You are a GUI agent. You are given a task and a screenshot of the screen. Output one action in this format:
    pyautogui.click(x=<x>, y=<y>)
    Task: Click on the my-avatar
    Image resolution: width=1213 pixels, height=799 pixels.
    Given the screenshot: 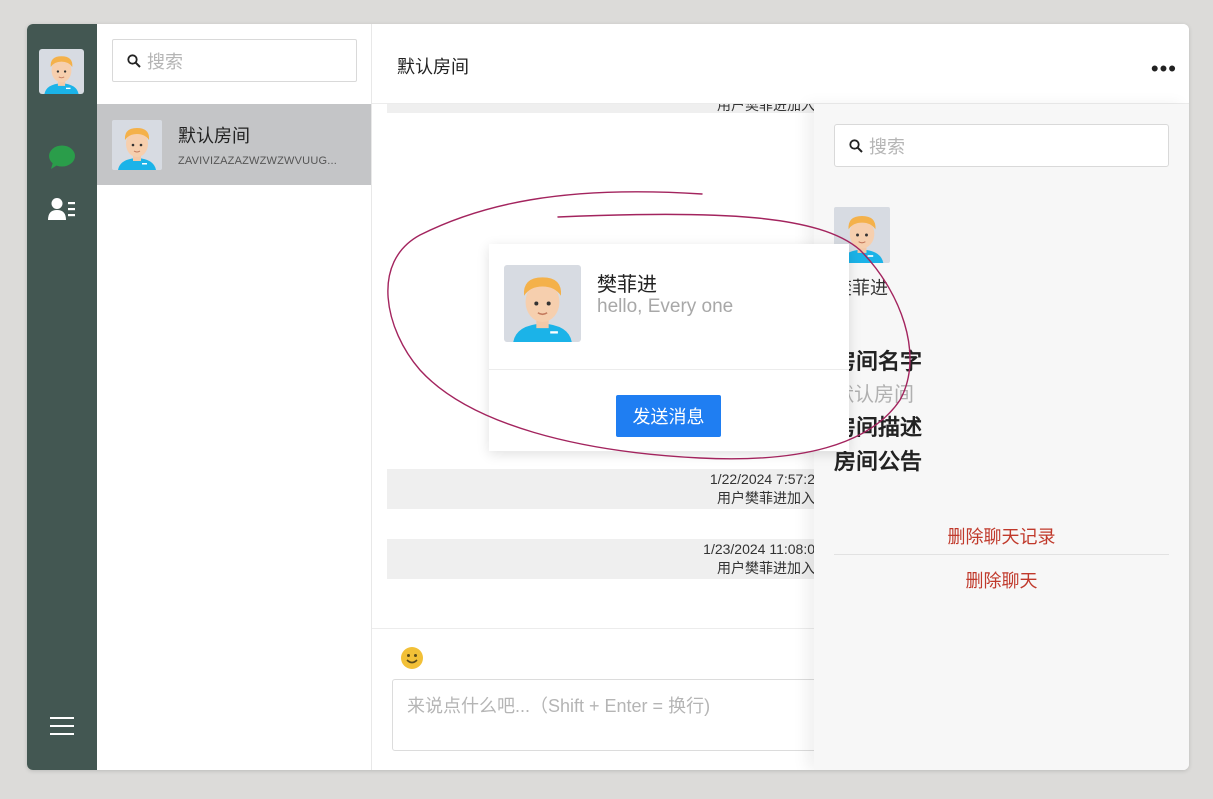 What is the action you would take?
    pyautogui.click(x=61, y=71)
    